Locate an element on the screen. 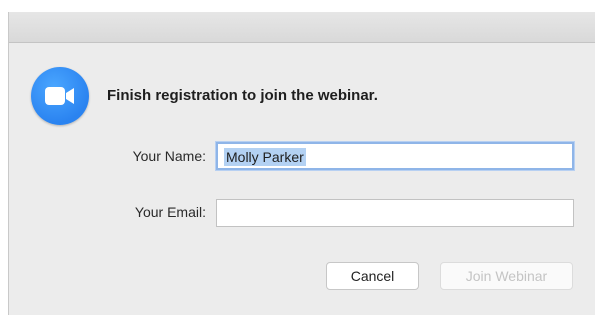  email-label: Your Email: is located at coordinates (170, 212).